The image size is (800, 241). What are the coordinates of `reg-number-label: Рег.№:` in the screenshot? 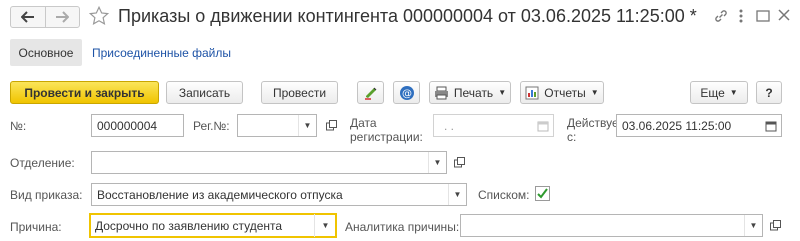 It's located at (211, 126).